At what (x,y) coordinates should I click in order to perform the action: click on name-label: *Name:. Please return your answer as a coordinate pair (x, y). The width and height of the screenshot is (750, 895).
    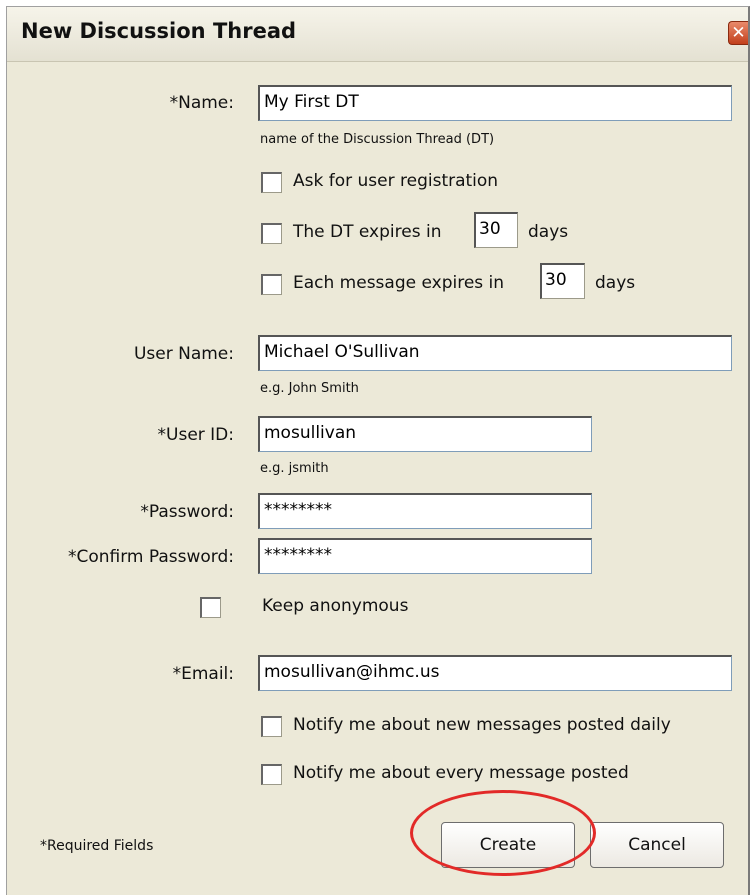
    Looking at the image, I should click on (201, 103).